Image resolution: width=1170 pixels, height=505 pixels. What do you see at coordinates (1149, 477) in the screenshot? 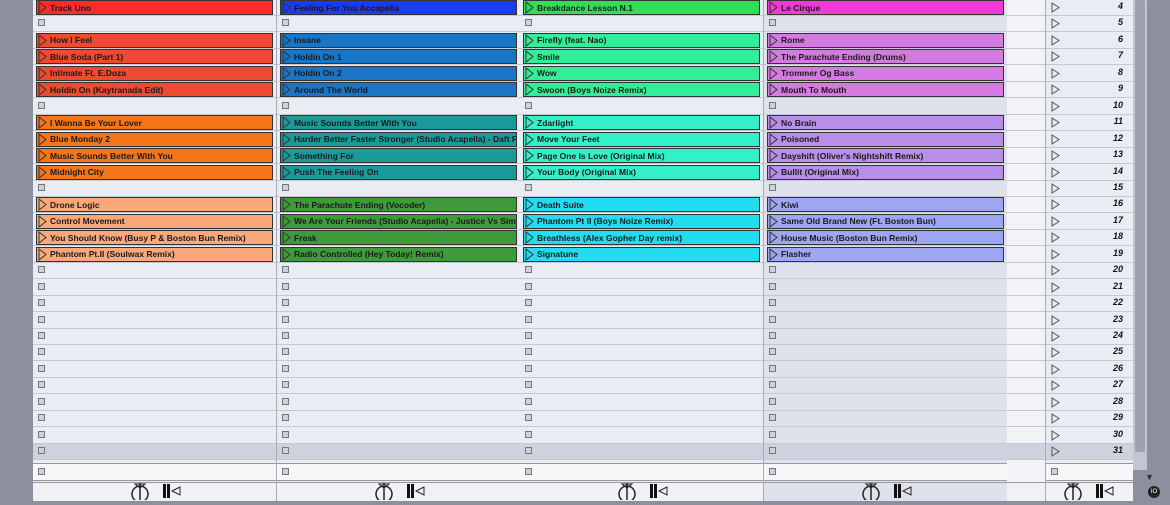
I see `scroll-down-arrow-icon: ▼` at bounding box center [1149, 477].